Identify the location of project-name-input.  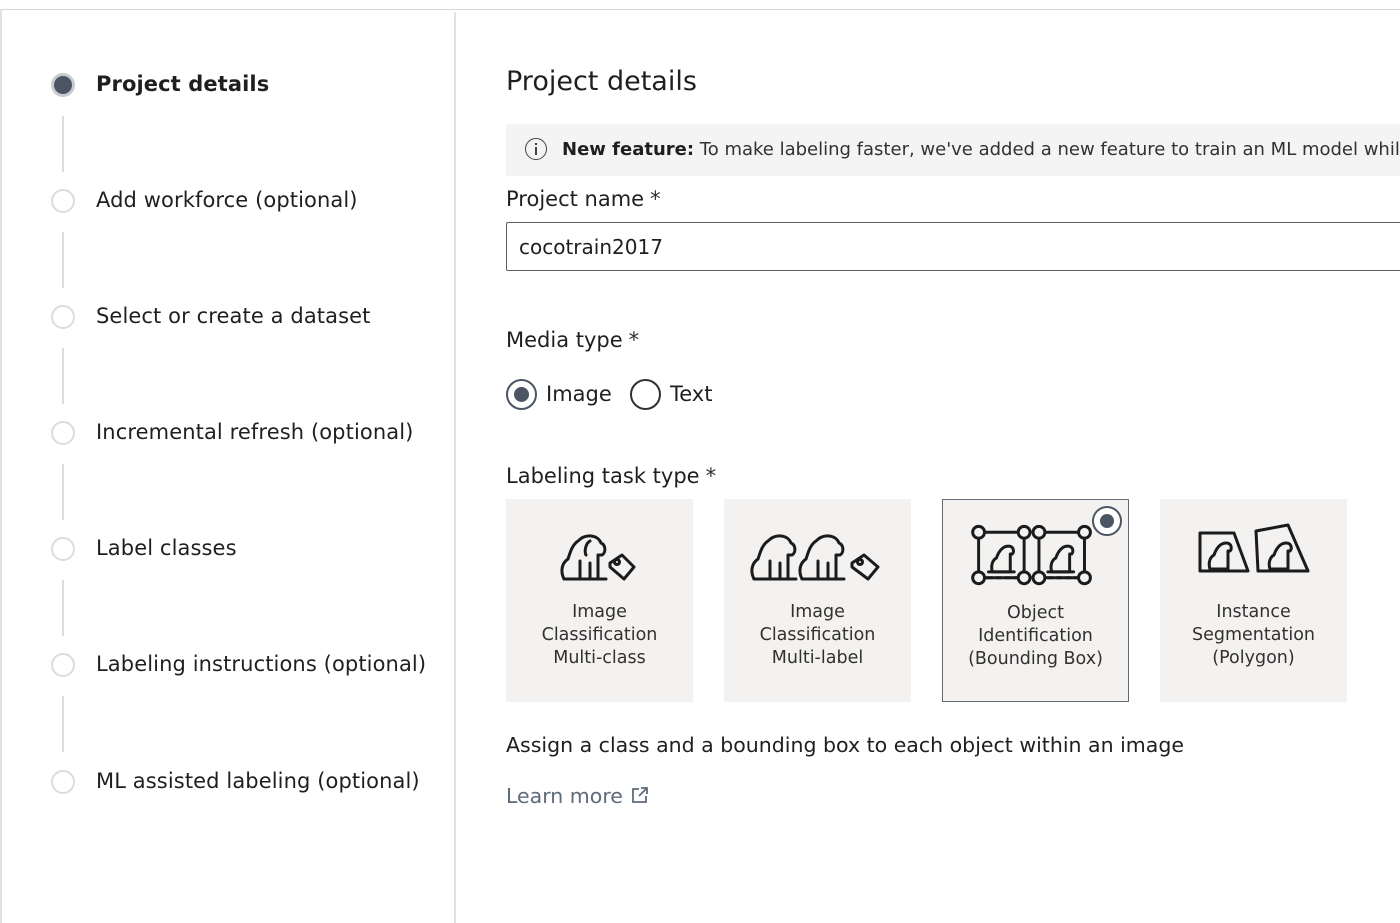
(953, 246).